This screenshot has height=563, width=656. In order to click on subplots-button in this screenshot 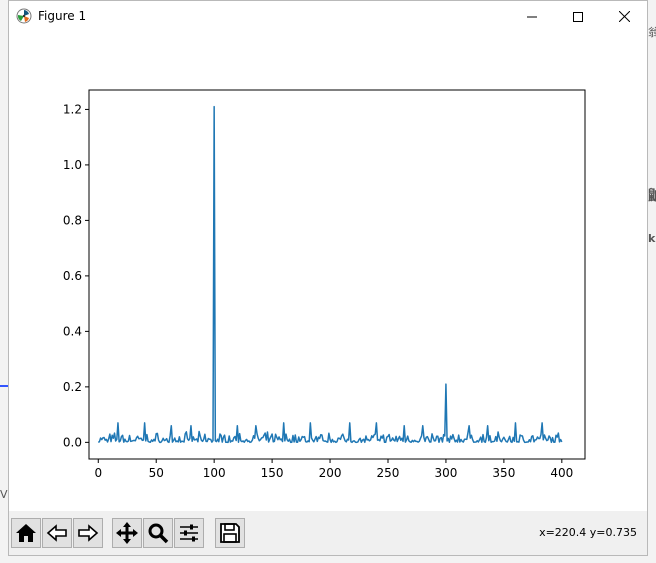, I will do `click(189, 533)`.